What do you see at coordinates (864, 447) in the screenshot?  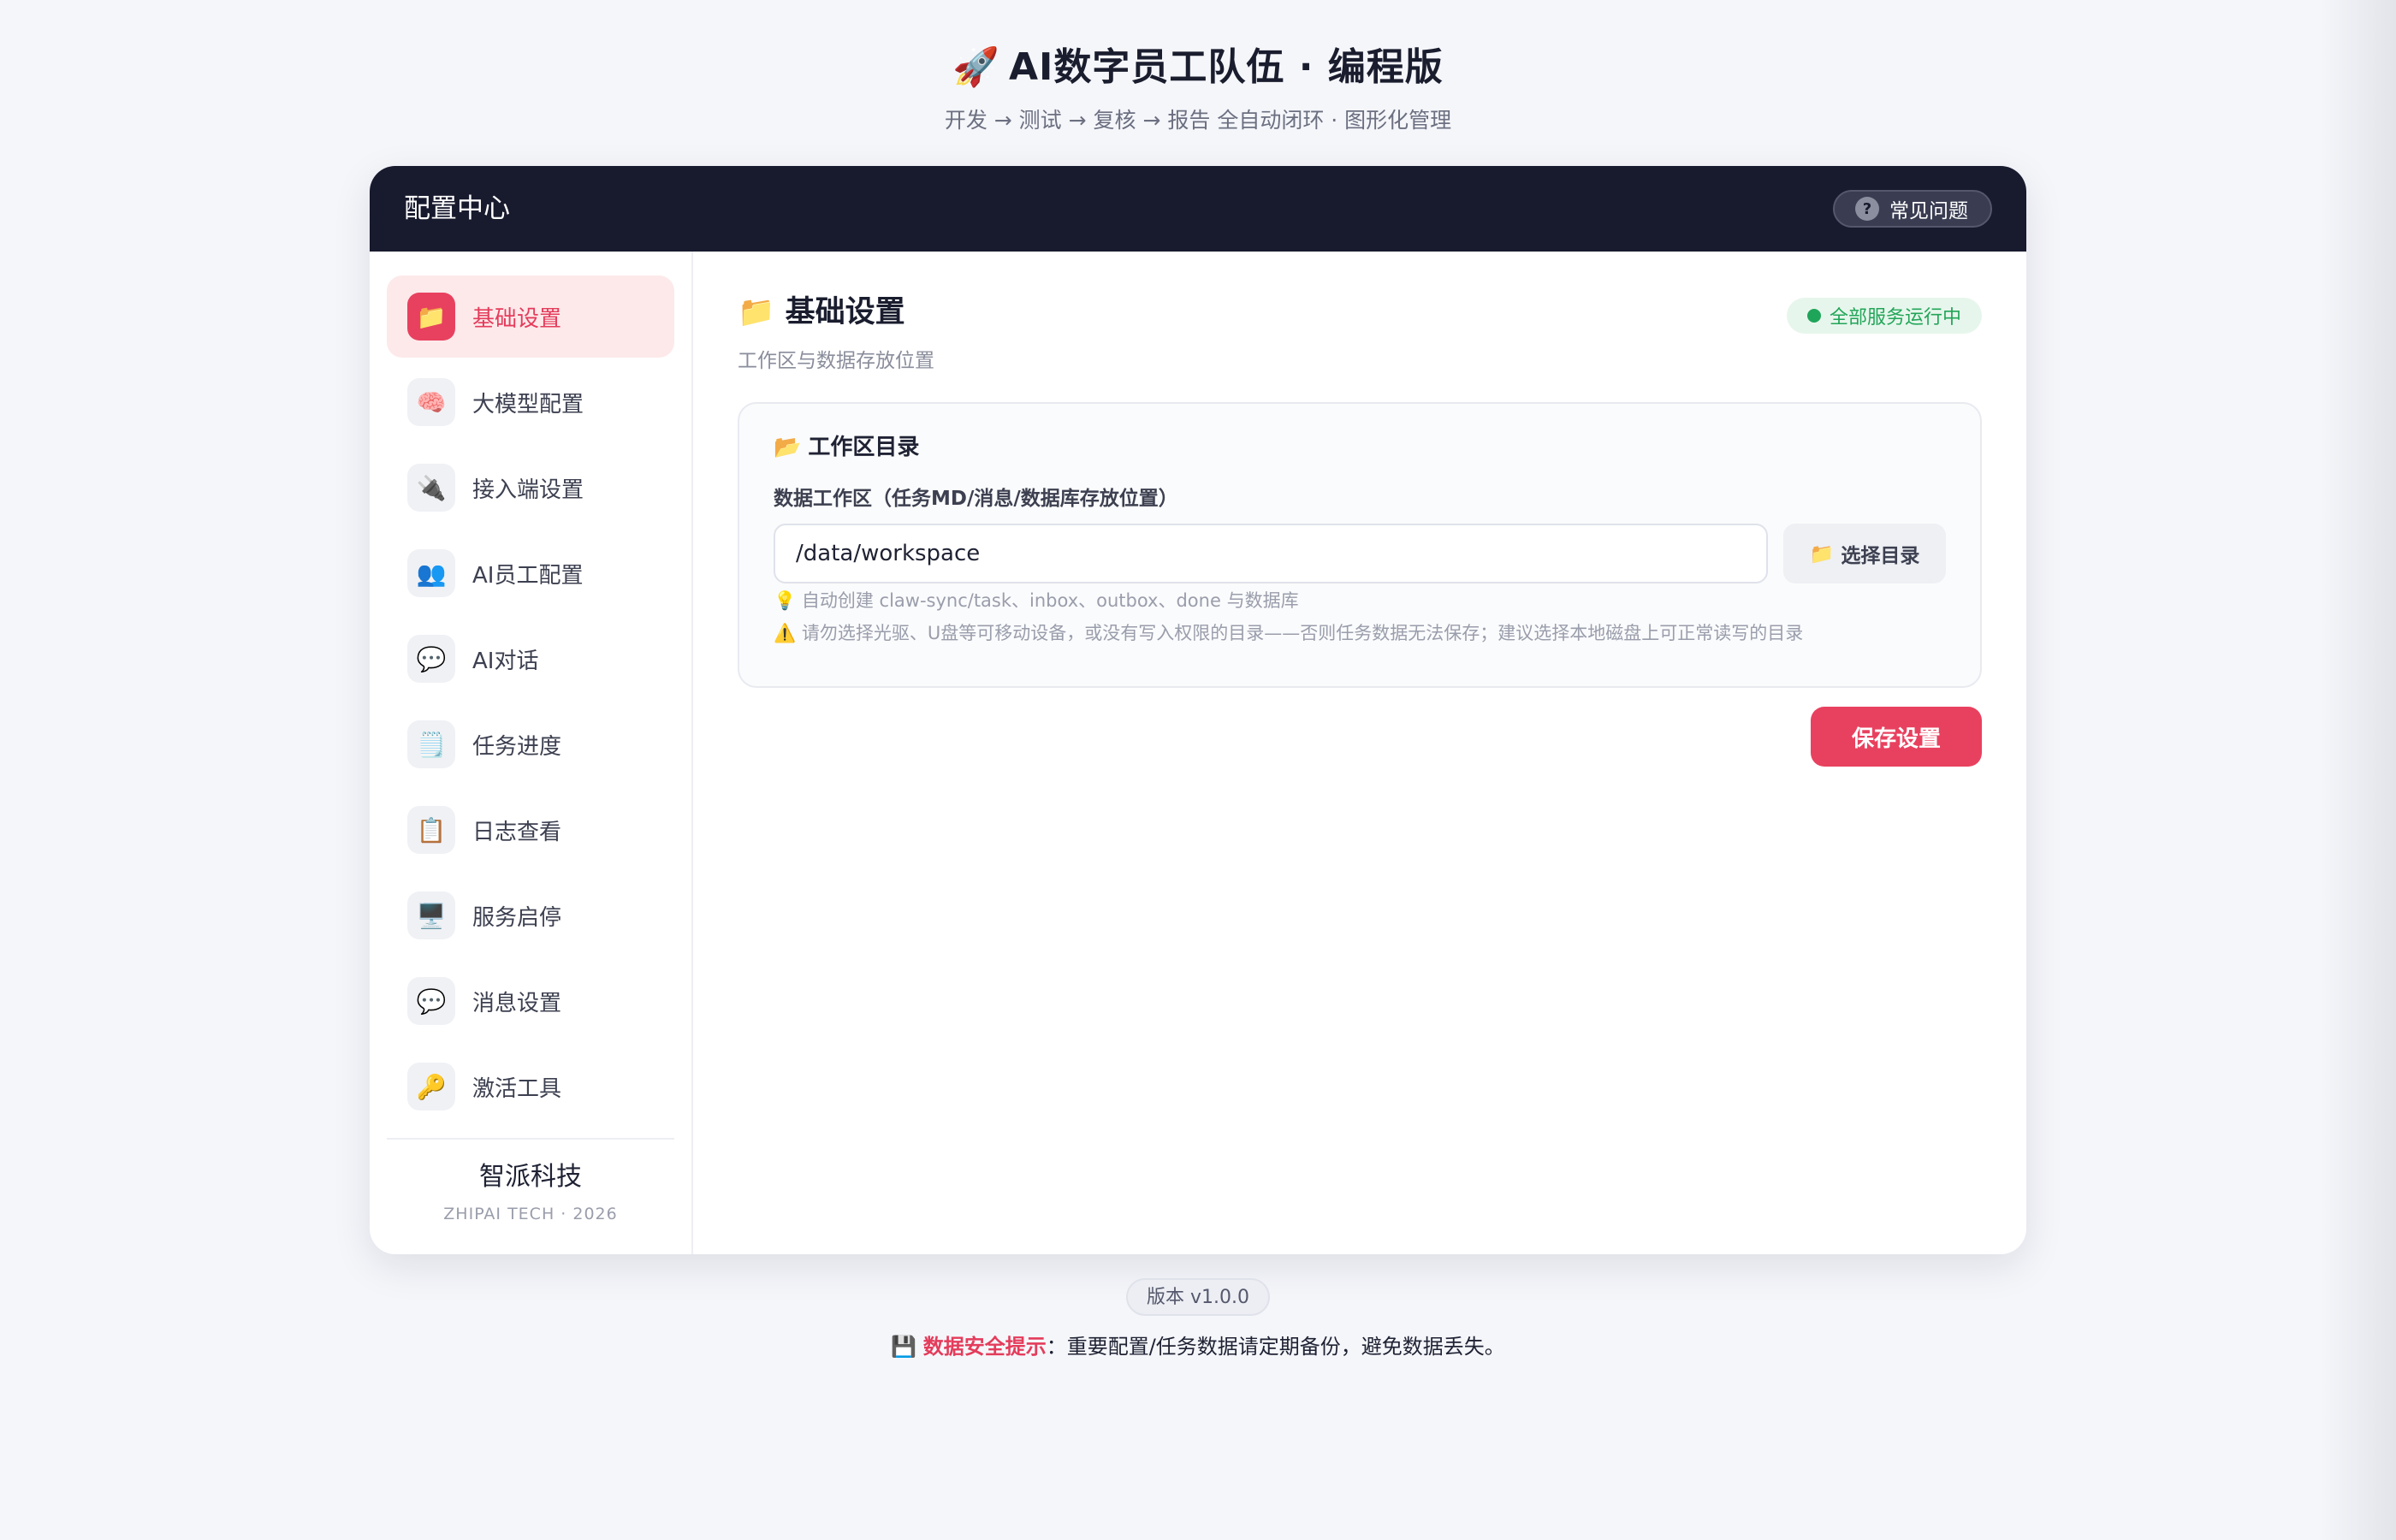 I see `panel-title-text: 工作区目录` at bounding box center [864, 447].